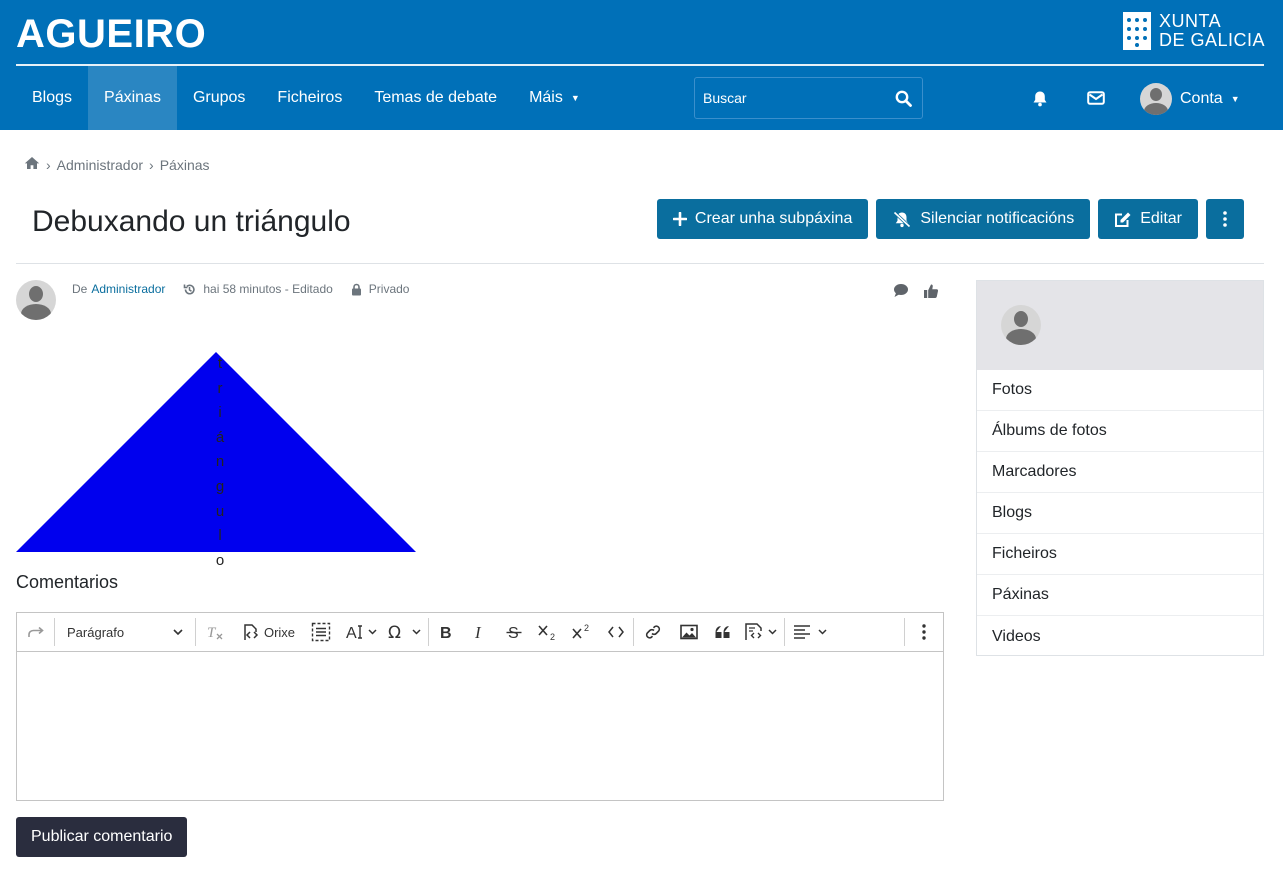 The image size is (1283, 878). Describe the element at coordinates (480, 726) in the screenshot. I see `comment-editor-area` at that location.